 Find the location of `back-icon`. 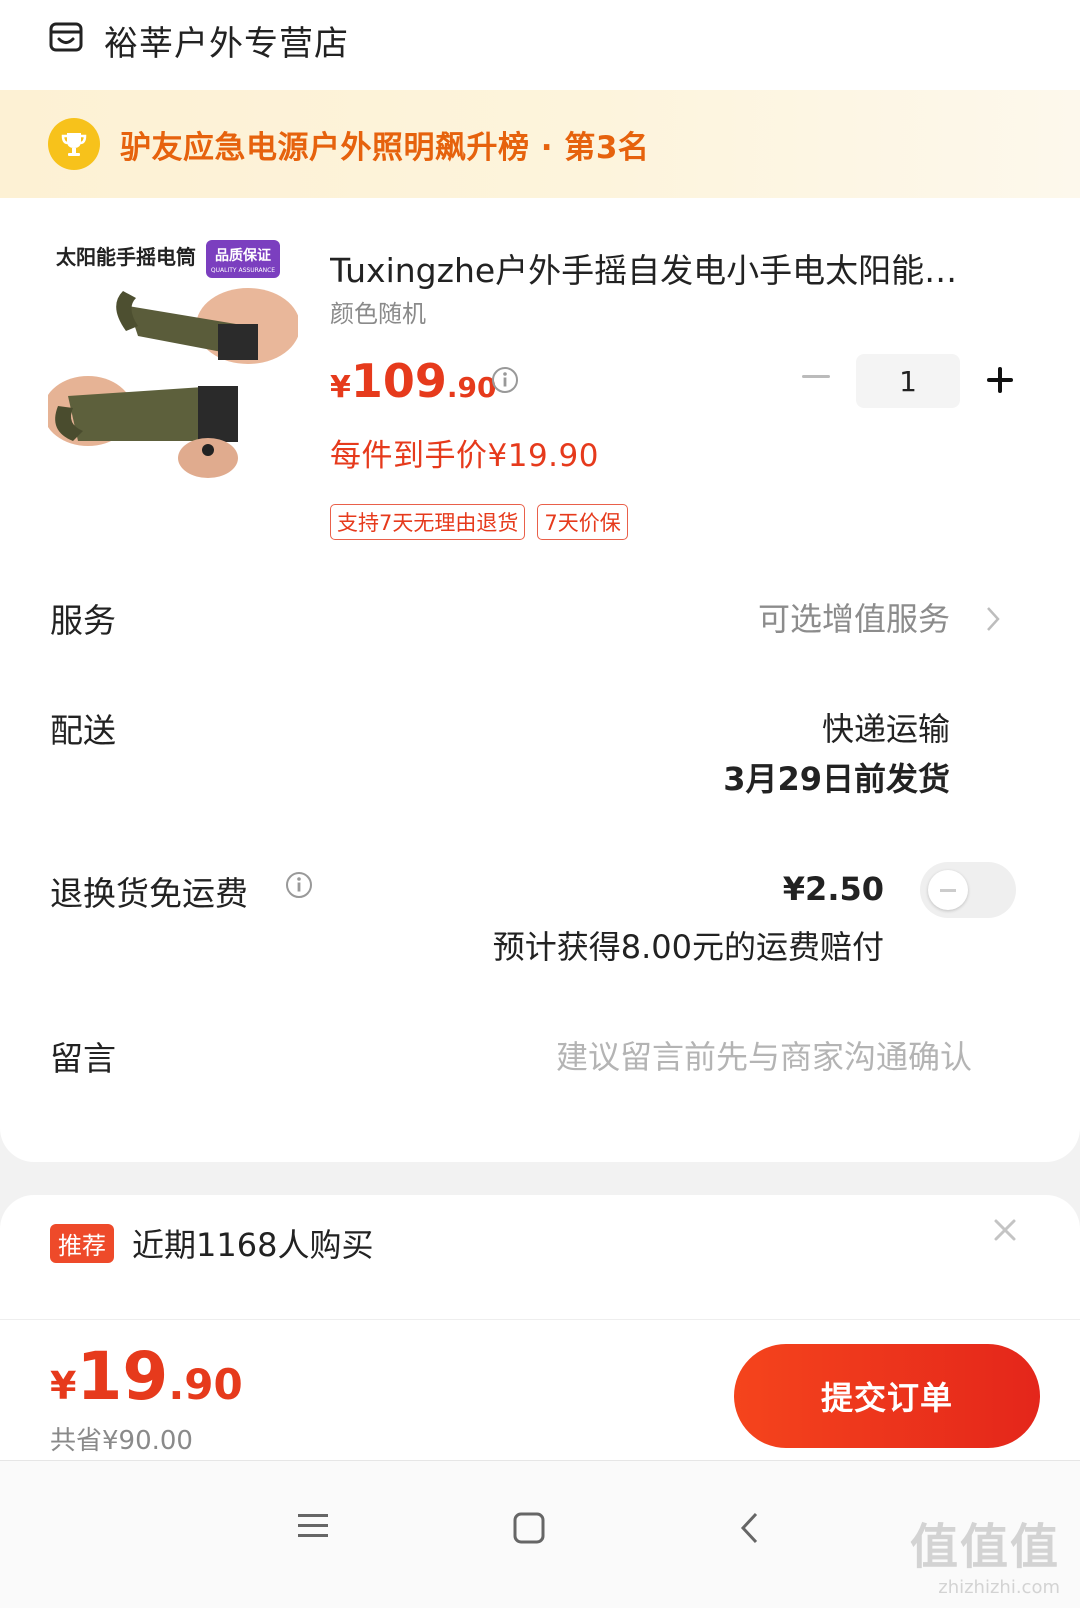

back-icon is located at coordinates (750, 1530).